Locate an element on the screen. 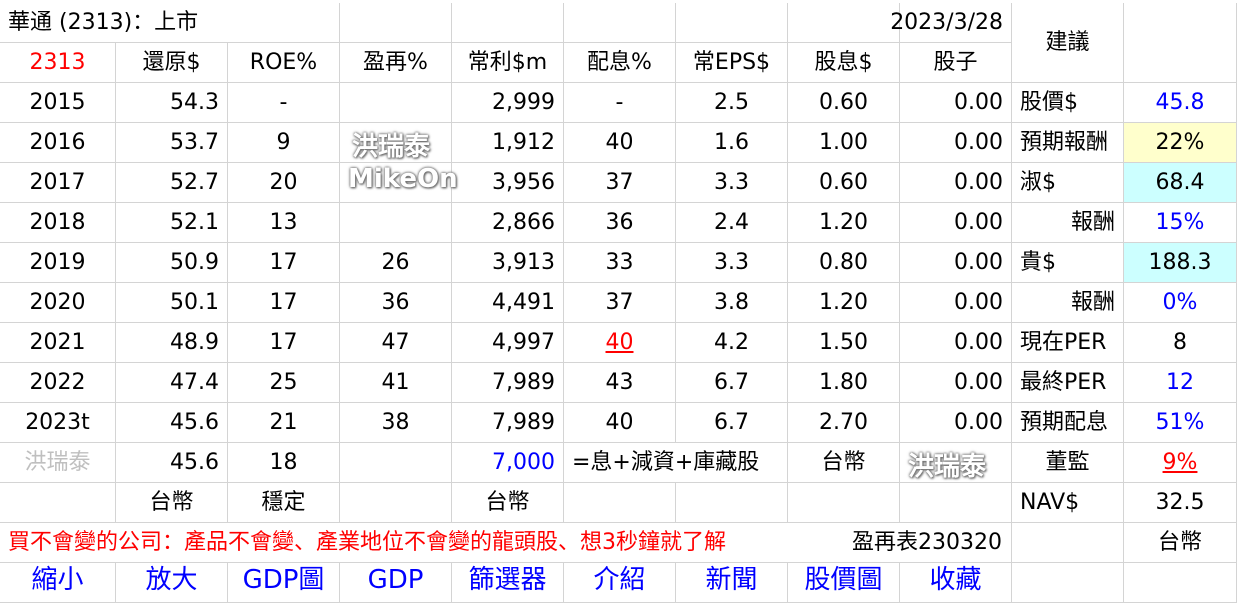 This screenshot has height=603, width=1237. unit-profit-cell: 台幣 is located at coordinates (508, 503).